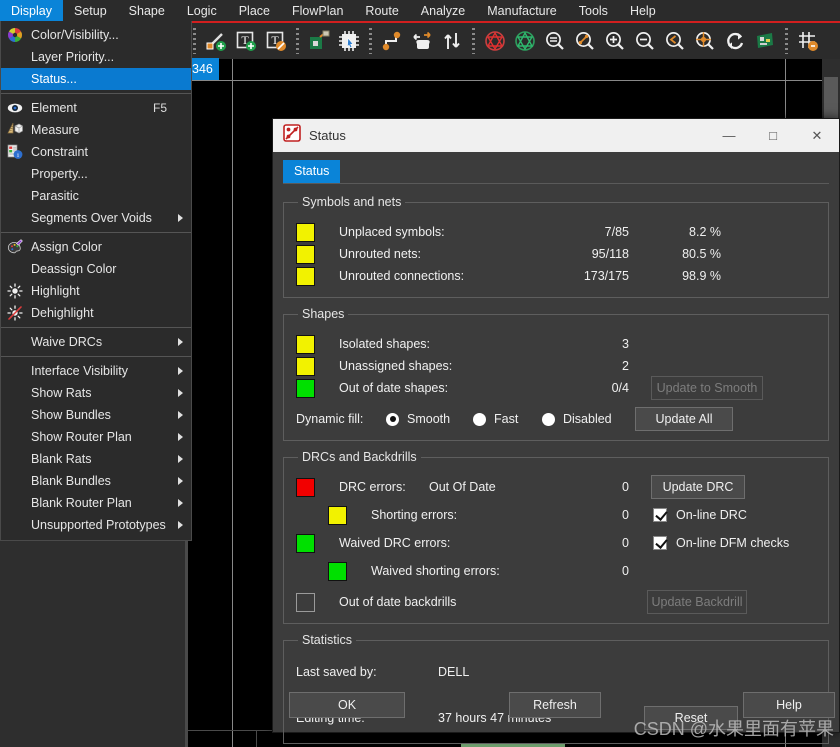 This screenshot has height=747, width=840. Describe the element at coordinates (305, 276) in the screenshot. I see `color-swatch-unrouted-connections` at that location.